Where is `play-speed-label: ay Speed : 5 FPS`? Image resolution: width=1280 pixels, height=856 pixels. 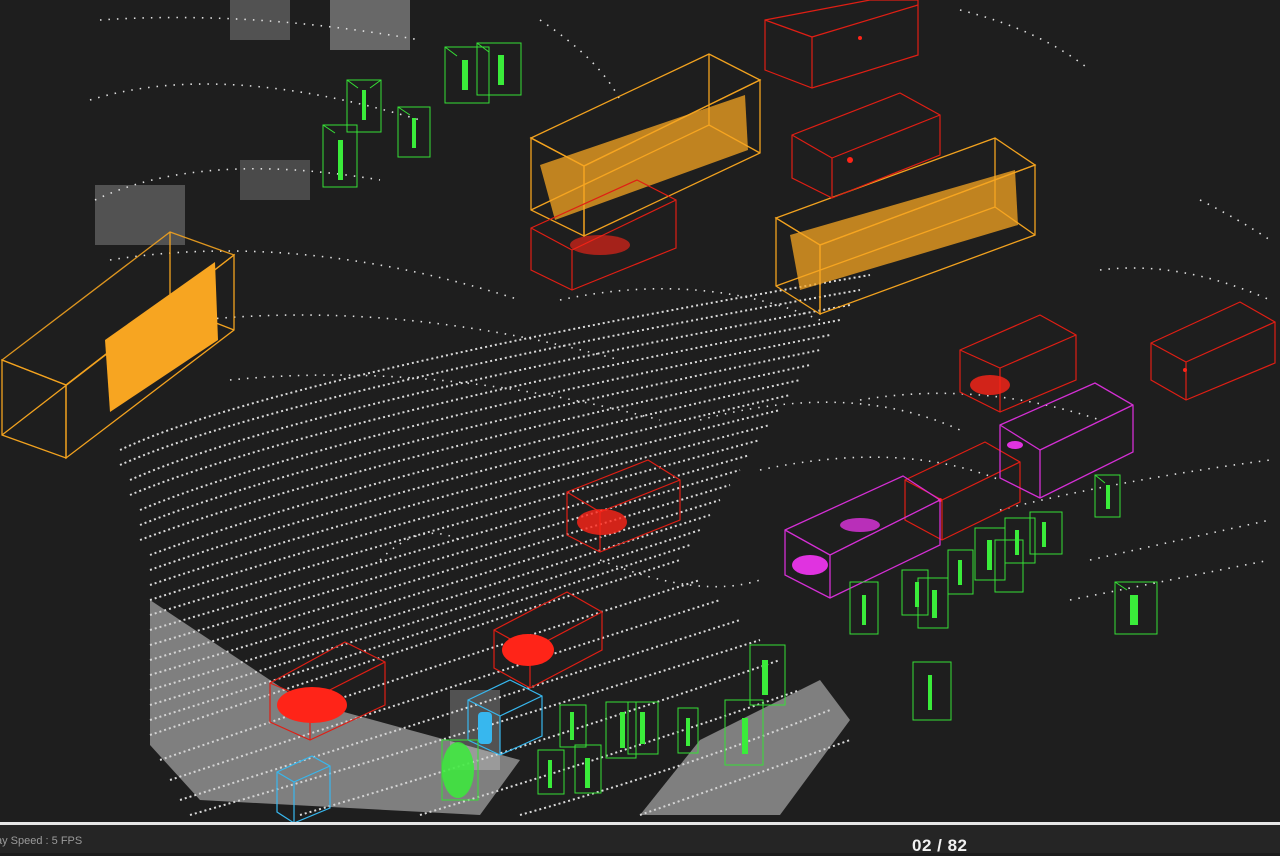 play-speed-label: ay Speed : 5 FPS is located at coordinates (41, 841).